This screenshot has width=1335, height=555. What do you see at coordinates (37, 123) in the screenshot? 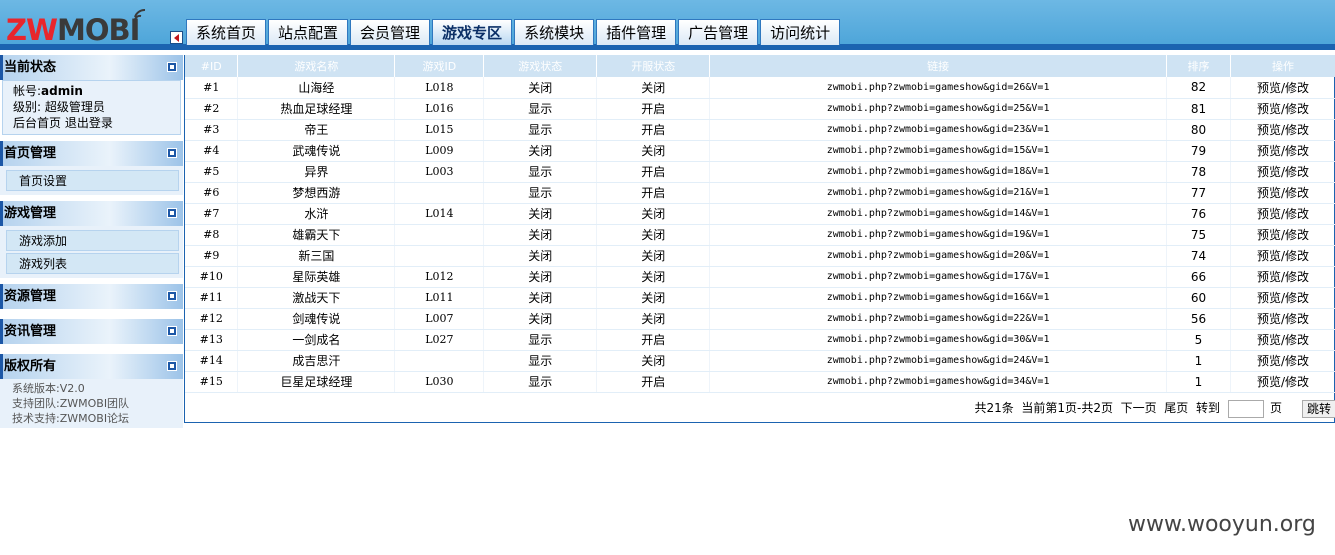
I see `home-link: 后台首页` at bounding box center [37, 123].